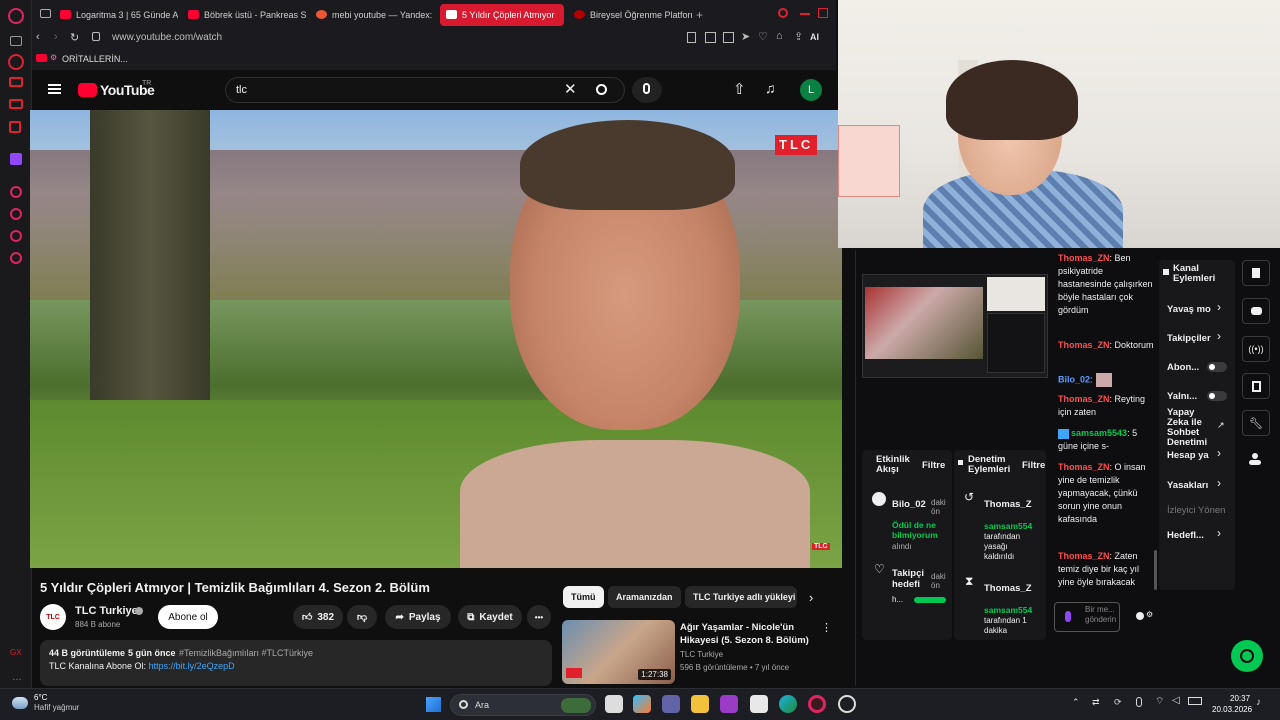 The height and width of the screenshot is (720, 1280). I want to click on more-actions-button: •••, so click(539, 617).